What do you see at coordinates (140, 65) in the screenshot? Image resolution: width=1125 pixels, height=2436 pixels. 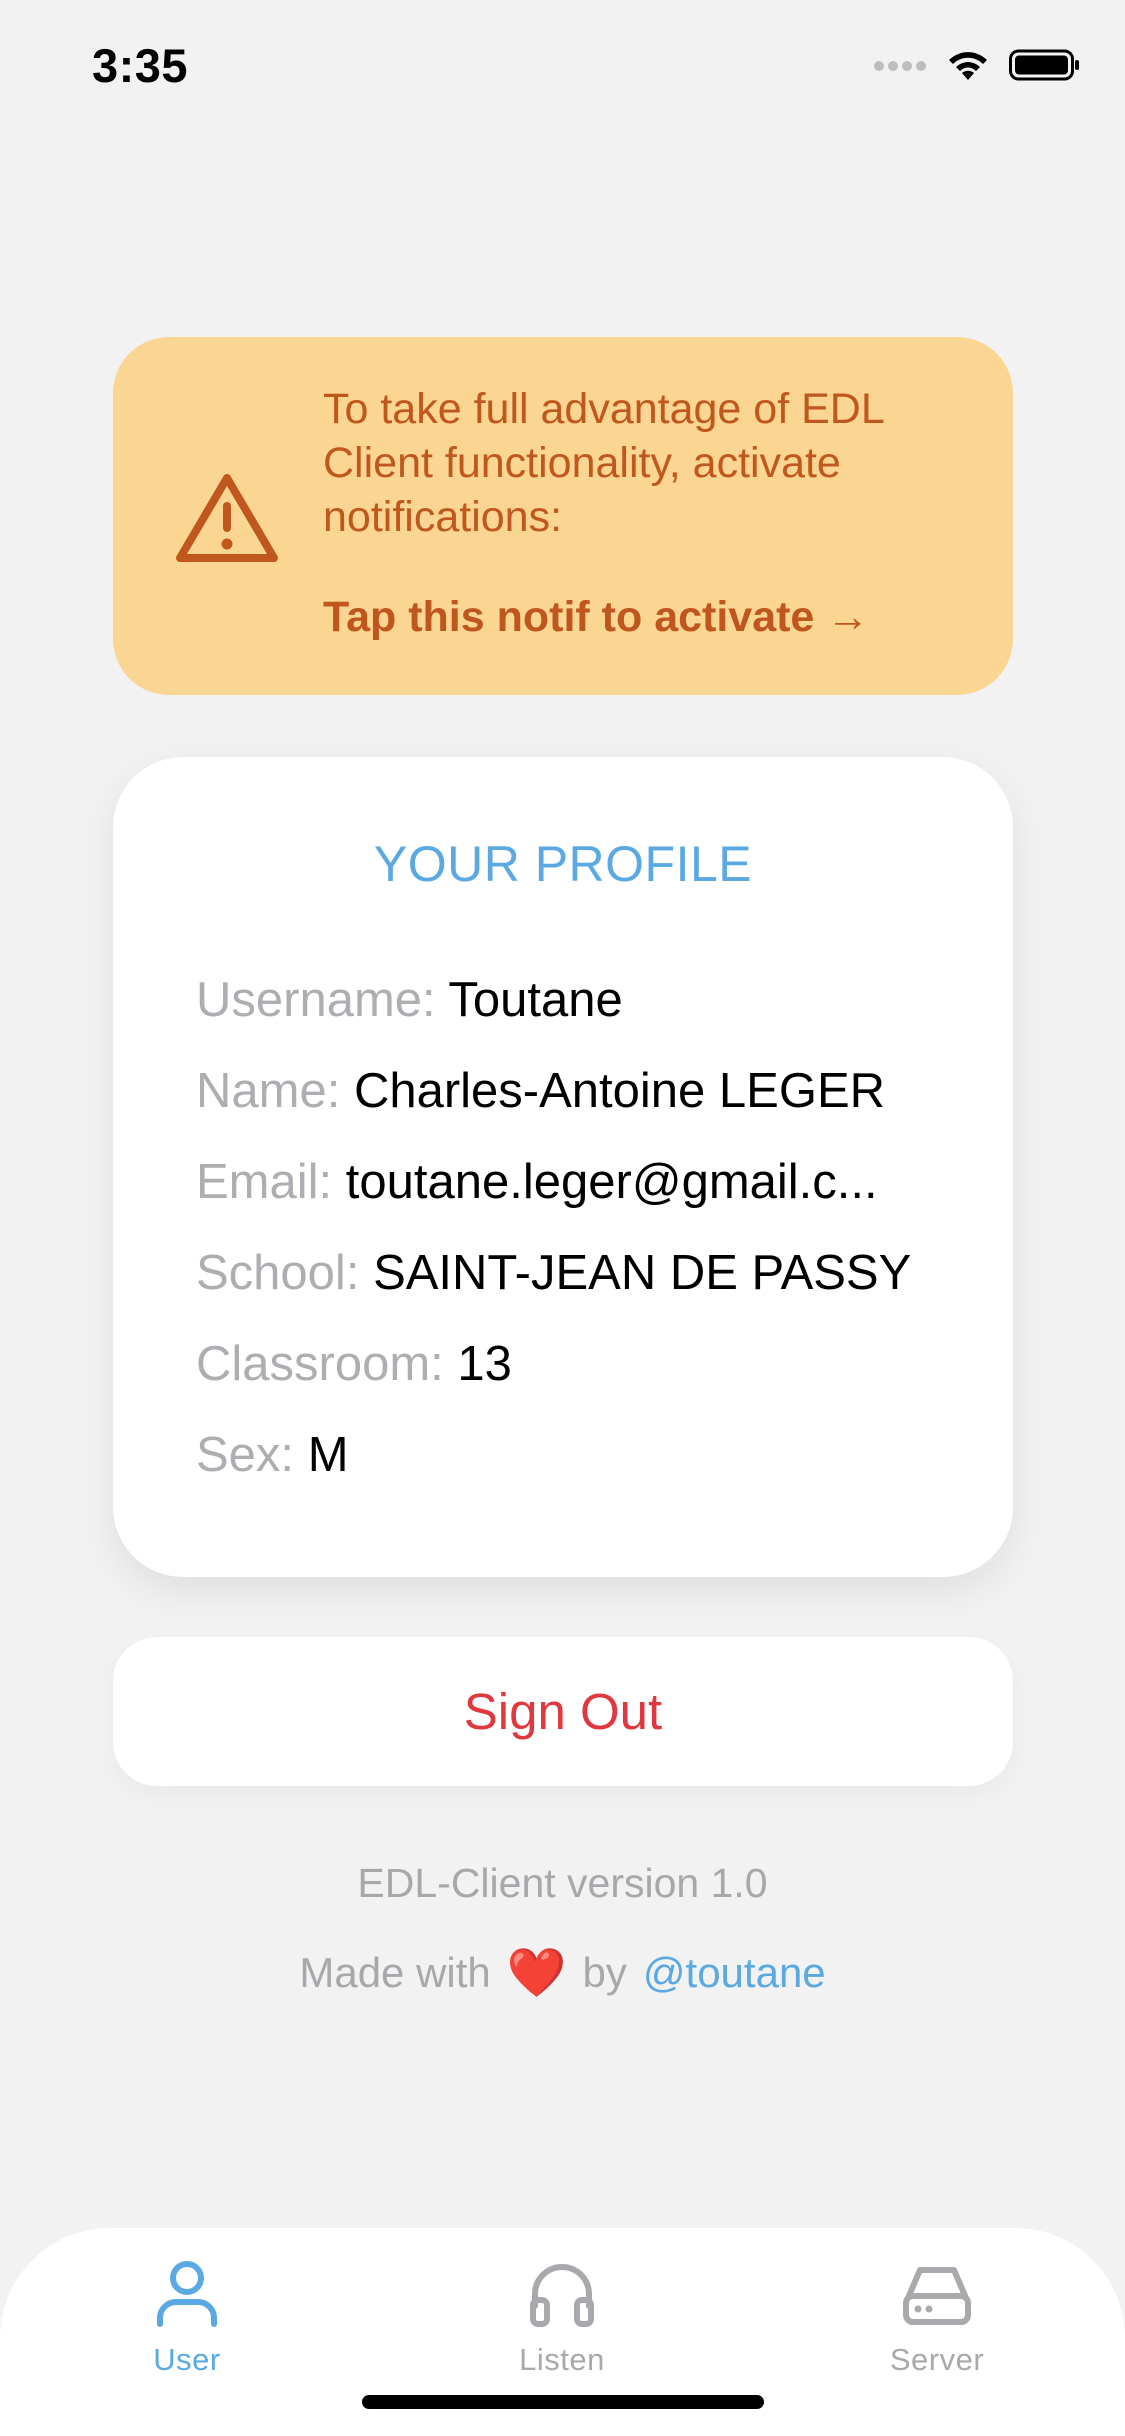 I see `status-time: 3:35` at bounding box center [140, 65].